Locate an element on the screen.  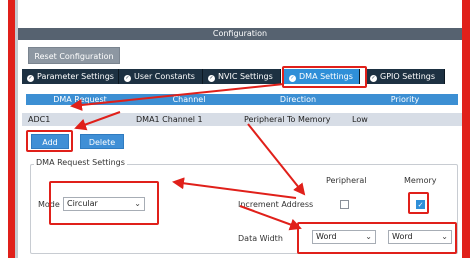
arrow-to-data-width is located at coordinates (270, 218).